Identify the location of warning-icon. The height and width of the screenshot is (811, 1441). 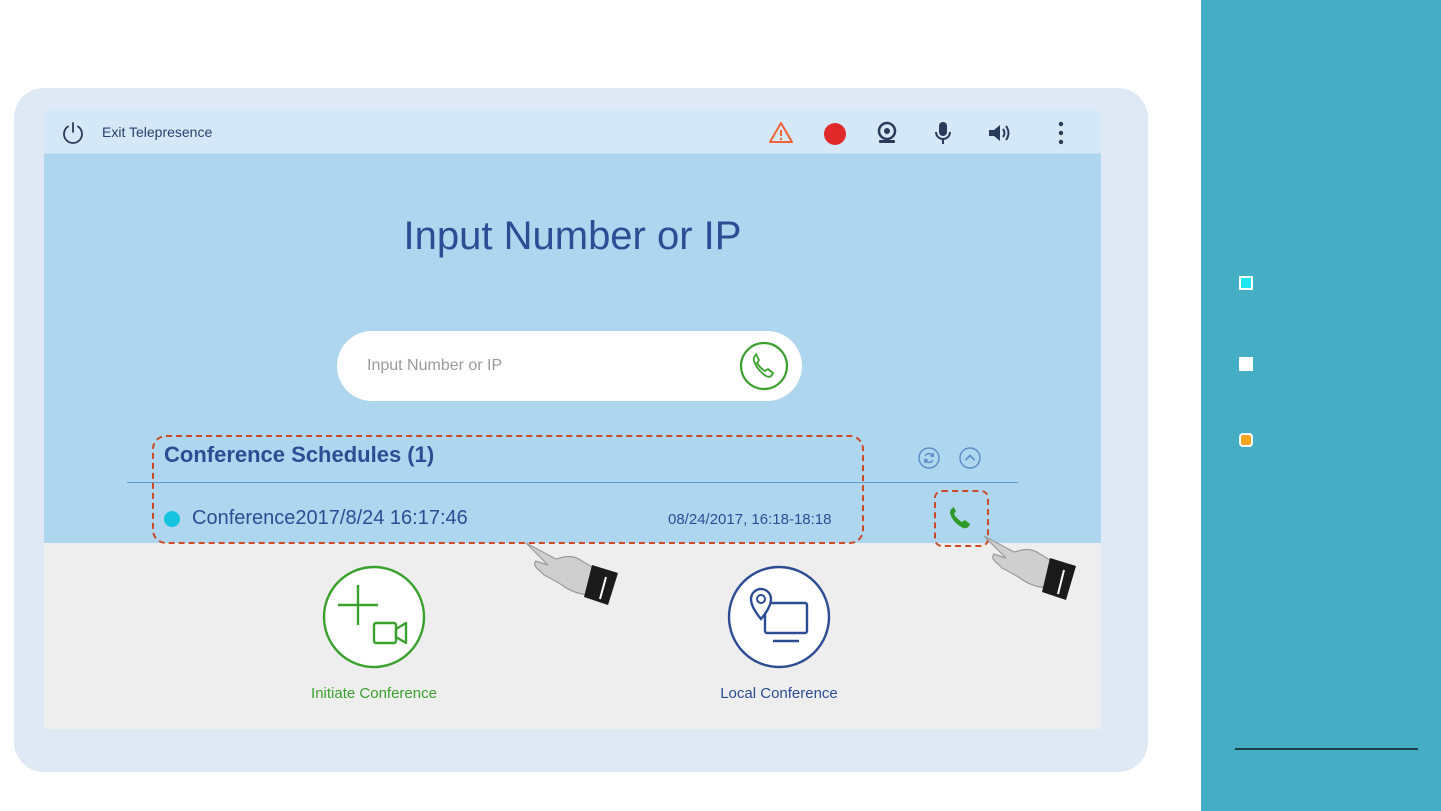
(781, 133).